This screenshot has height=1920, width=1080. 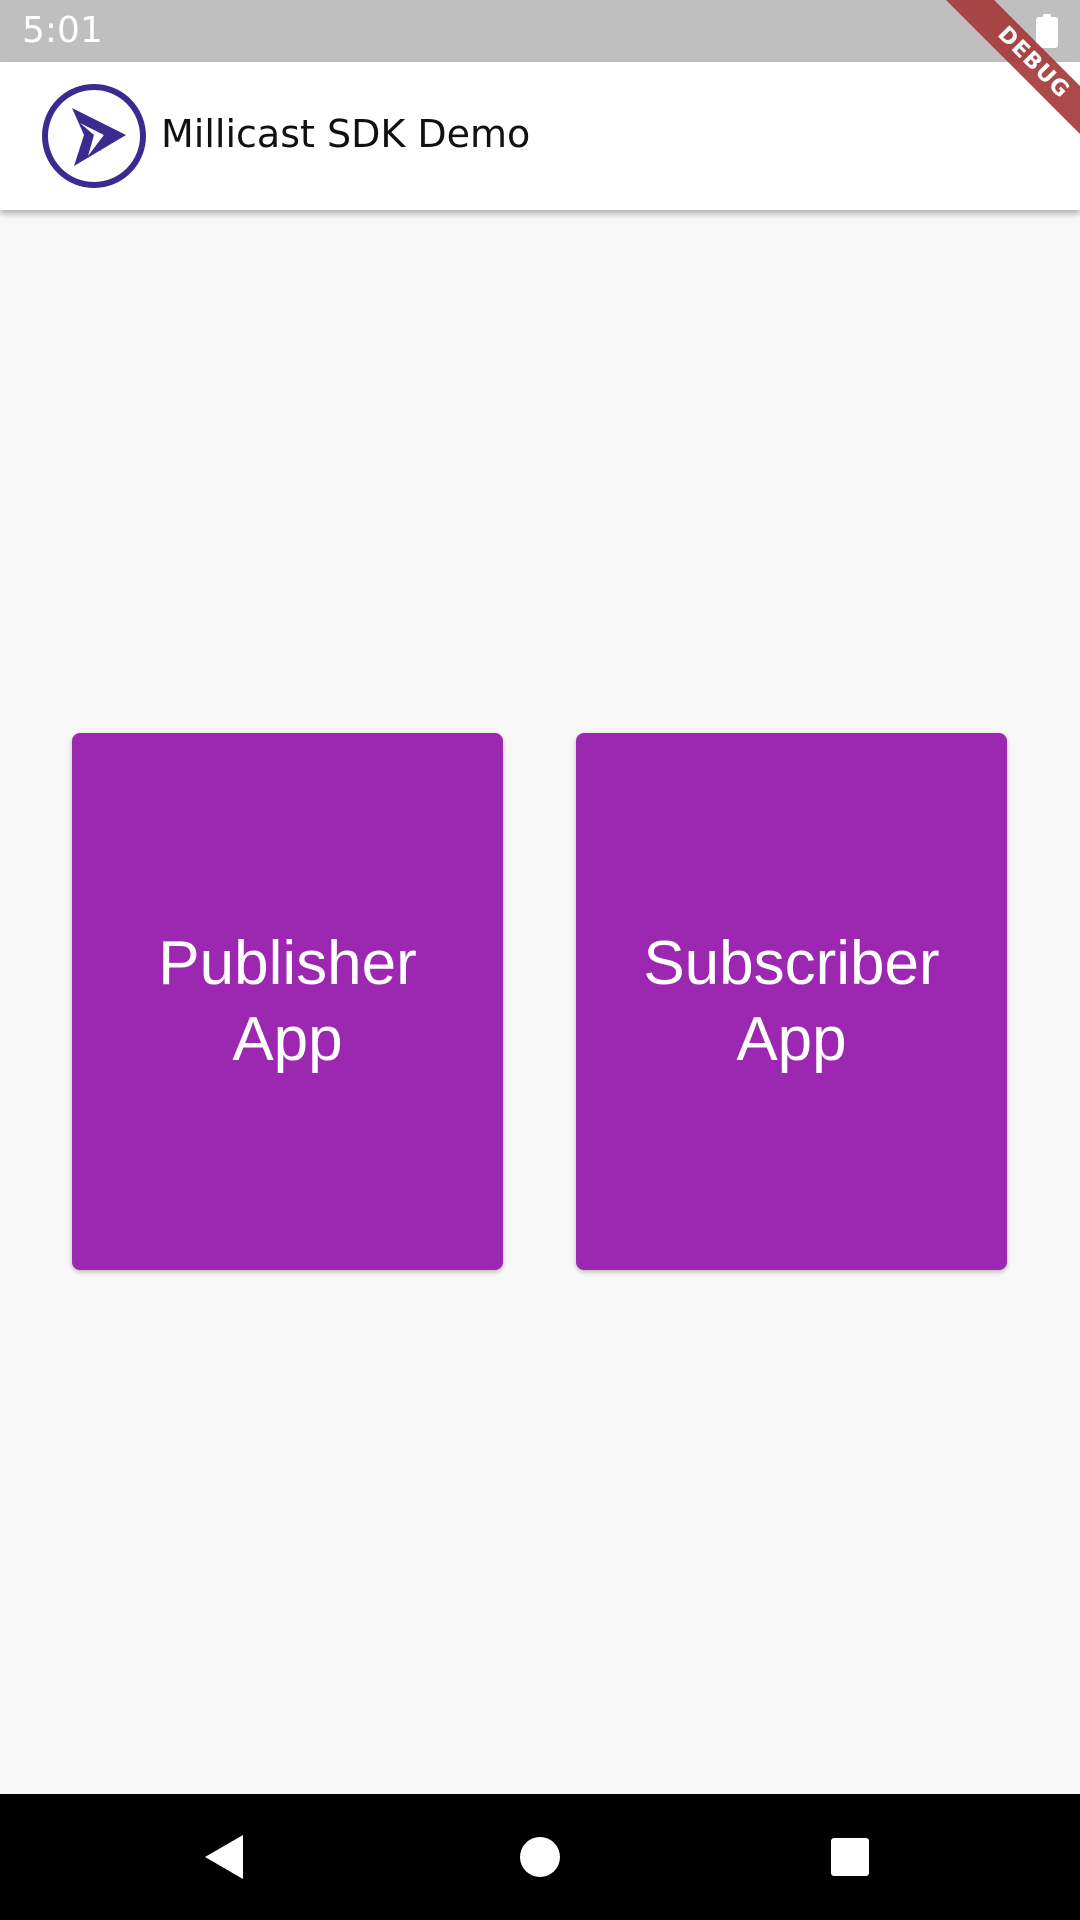 I want to click on app-bar: Millicast SDK Demo, so click(x=540, y=136).